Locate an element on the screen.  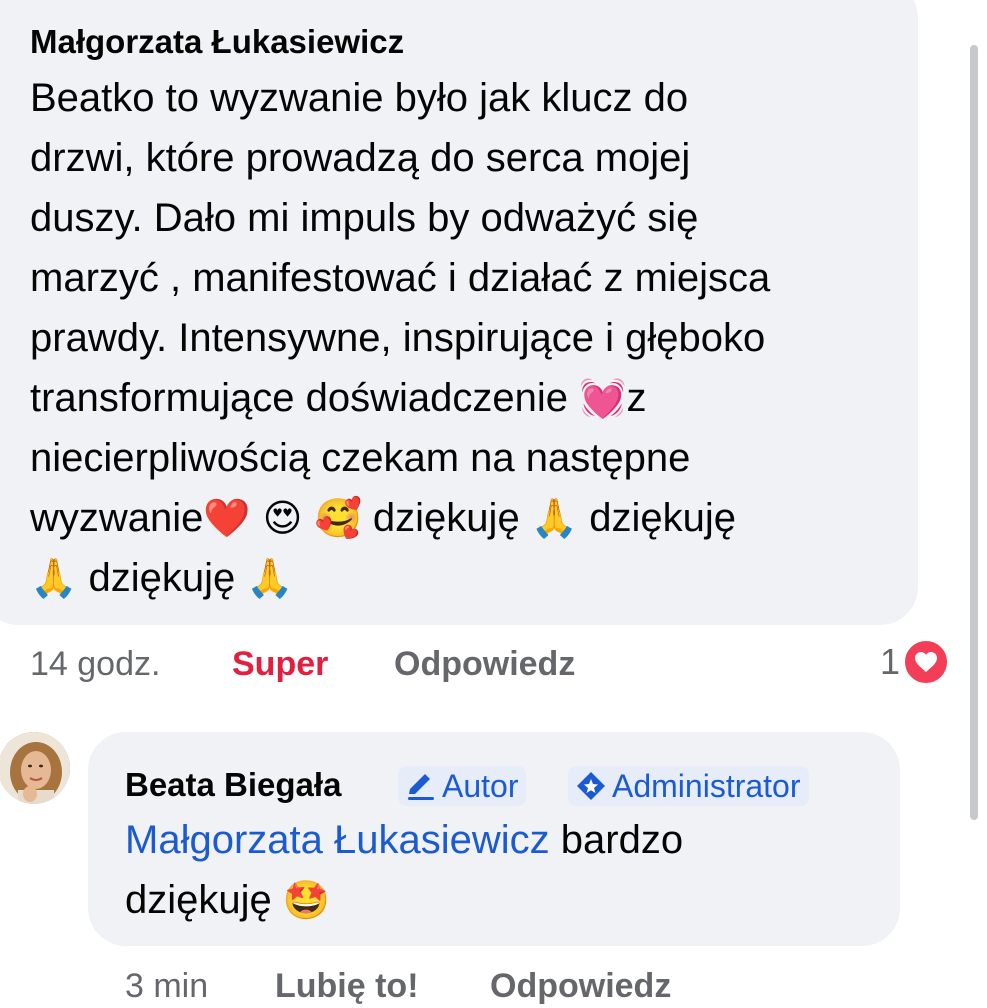
comment-author: Małgorzata Łukasiewicz is located at coordinates (217, 42).